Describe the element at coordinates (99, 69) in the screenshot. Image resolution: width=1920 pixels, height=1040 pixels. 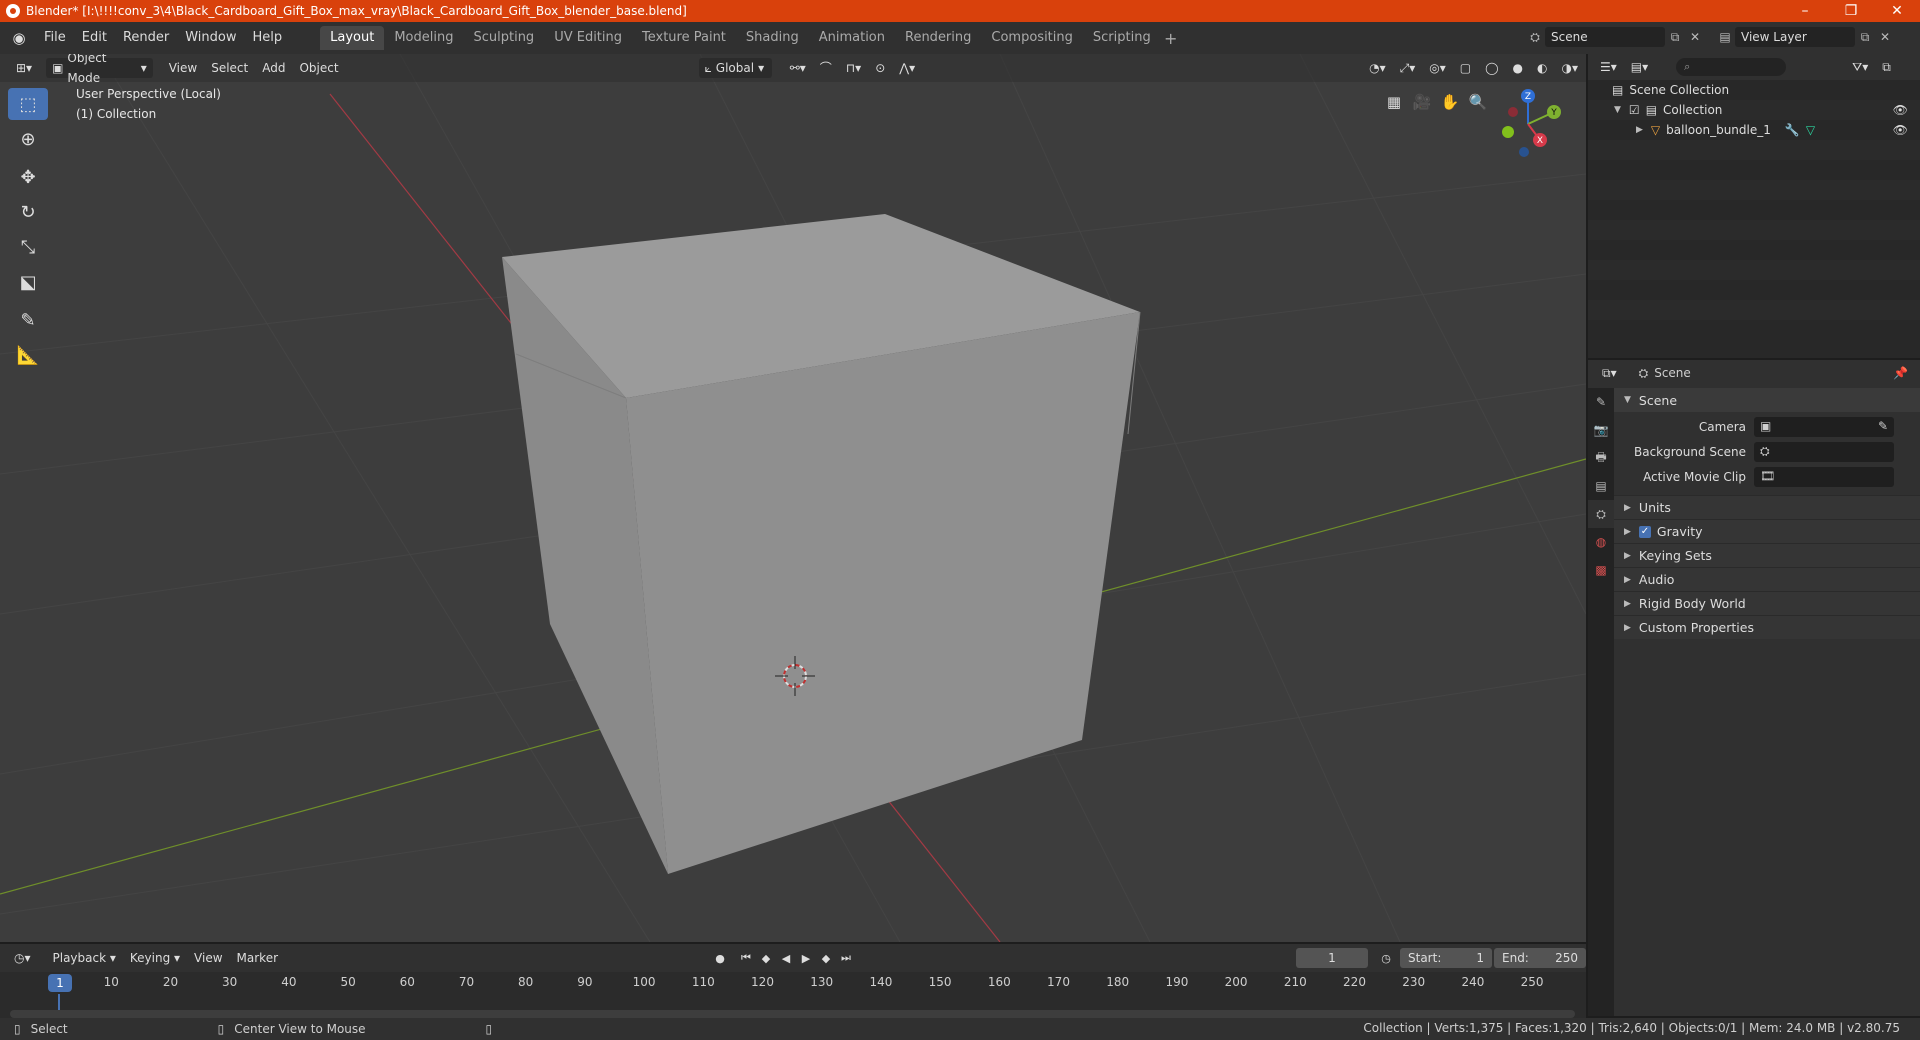
I see `object-mode-dropdown: ▣ Object Mode ▾` at that location.